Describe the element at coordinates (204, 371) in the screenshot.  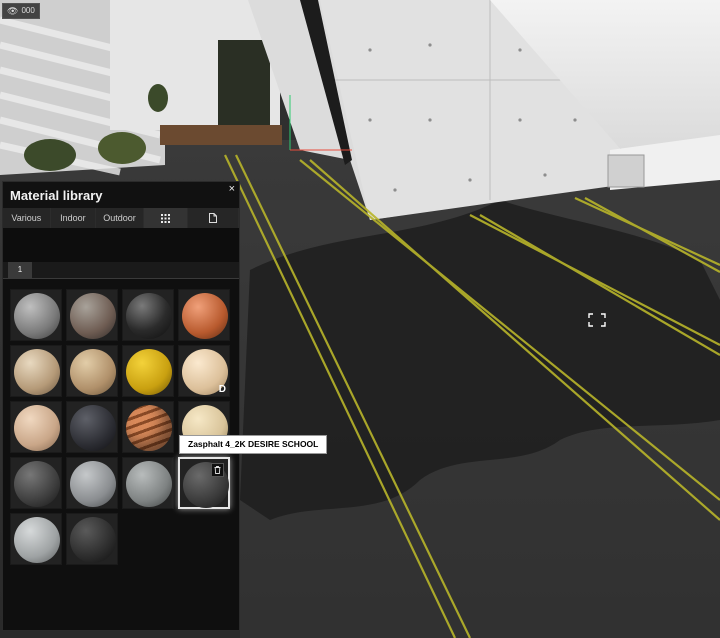
I see `material-swatch-cream-plaster: D` at that location.